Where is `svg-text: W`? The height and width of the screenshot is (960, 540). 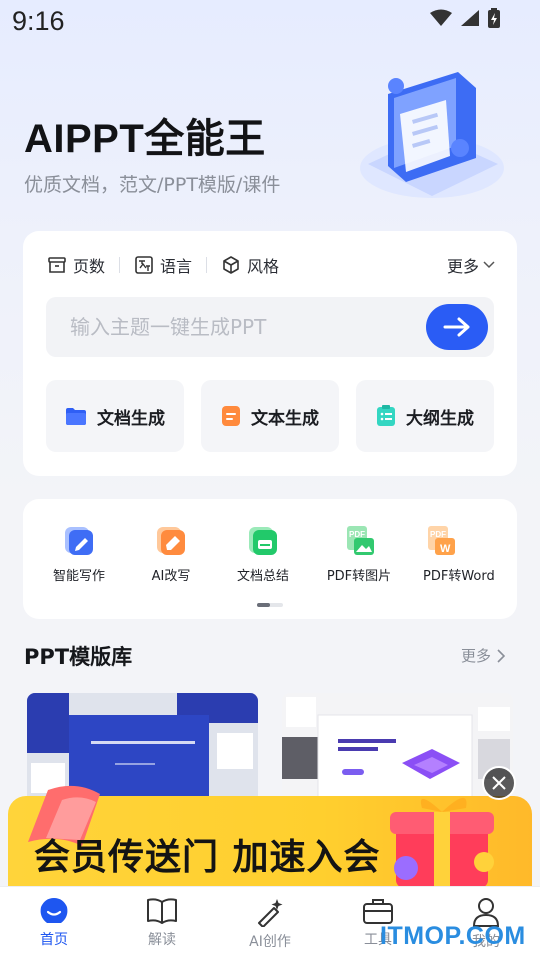
svg-text: W is located at coordinates (445, 549).